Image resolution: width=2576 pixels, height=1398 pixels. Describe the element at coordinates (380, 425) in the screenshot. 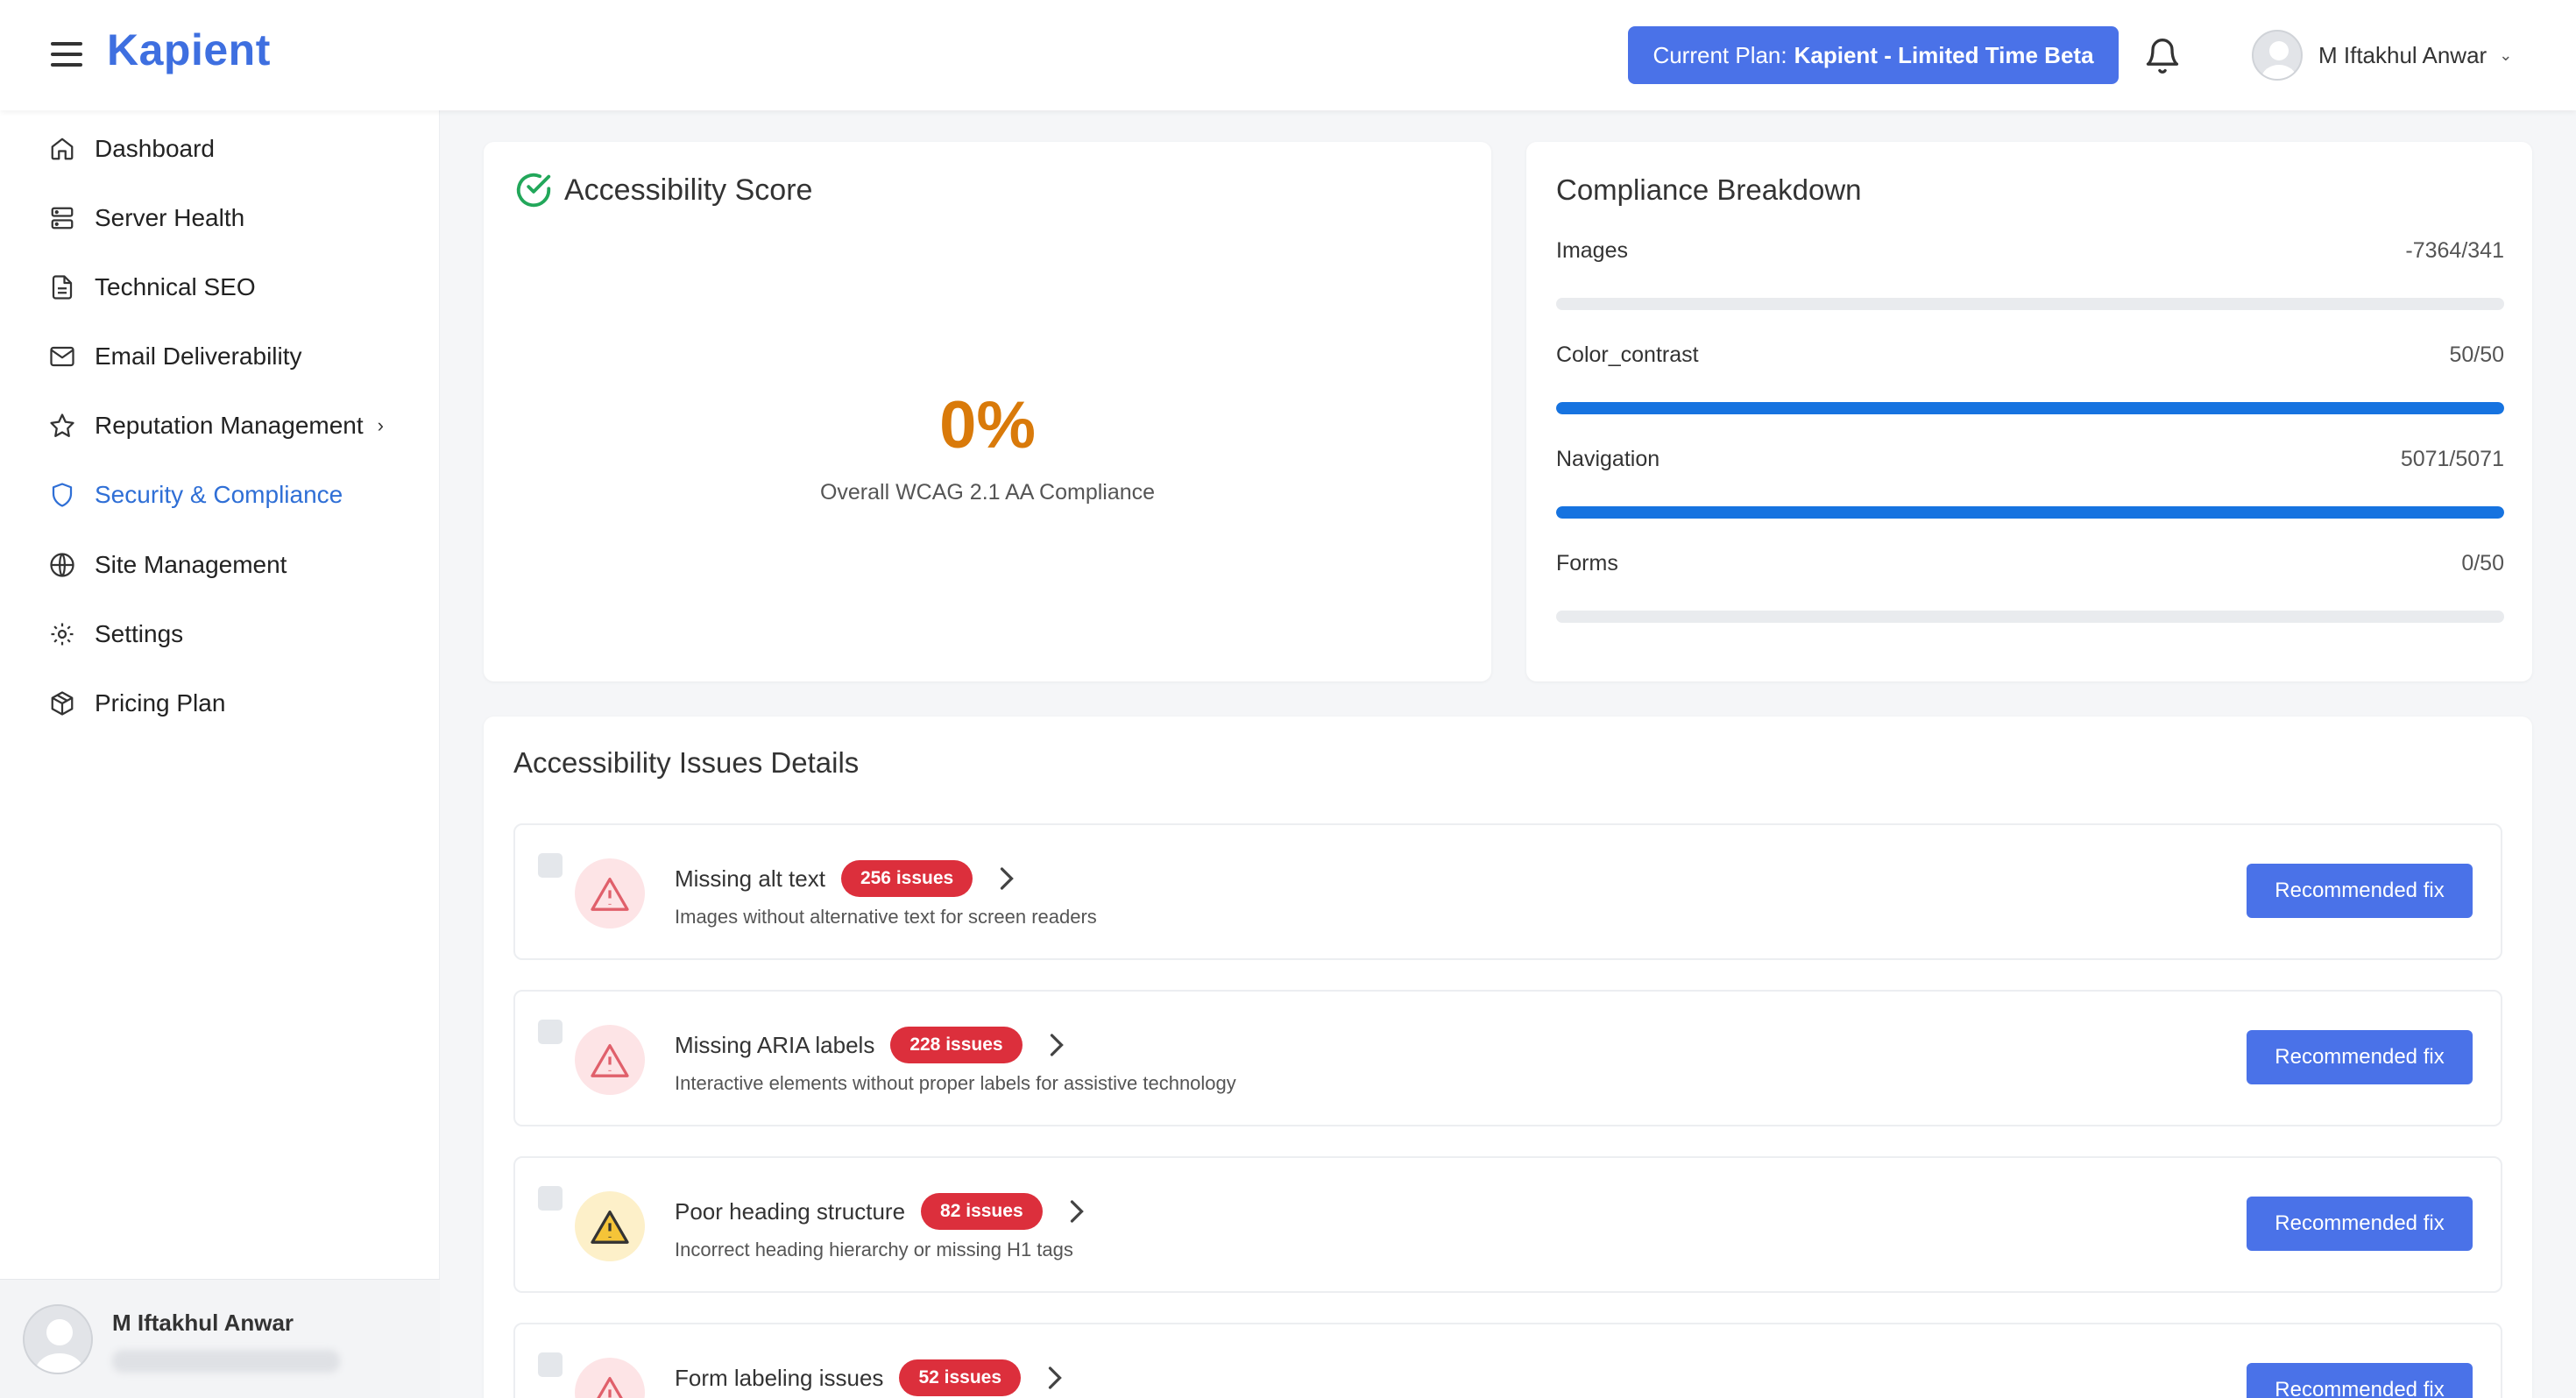

I see `chevron-right-icon: ›` at that location.